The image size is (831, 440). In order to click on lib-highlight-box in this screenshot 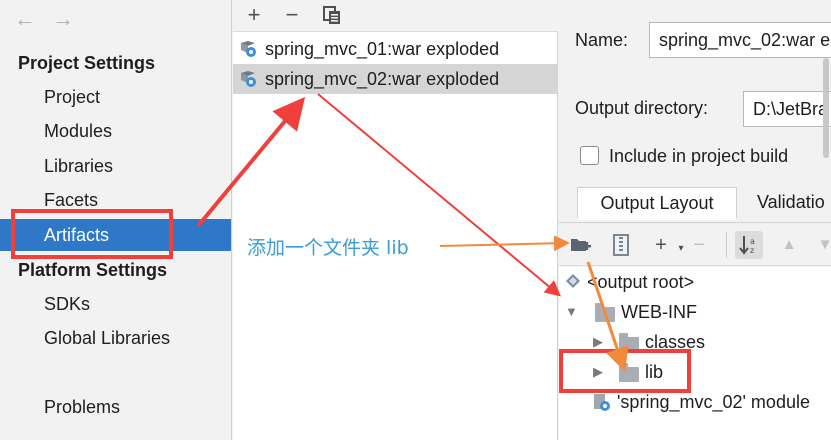, I will do `click(625, 371)`.